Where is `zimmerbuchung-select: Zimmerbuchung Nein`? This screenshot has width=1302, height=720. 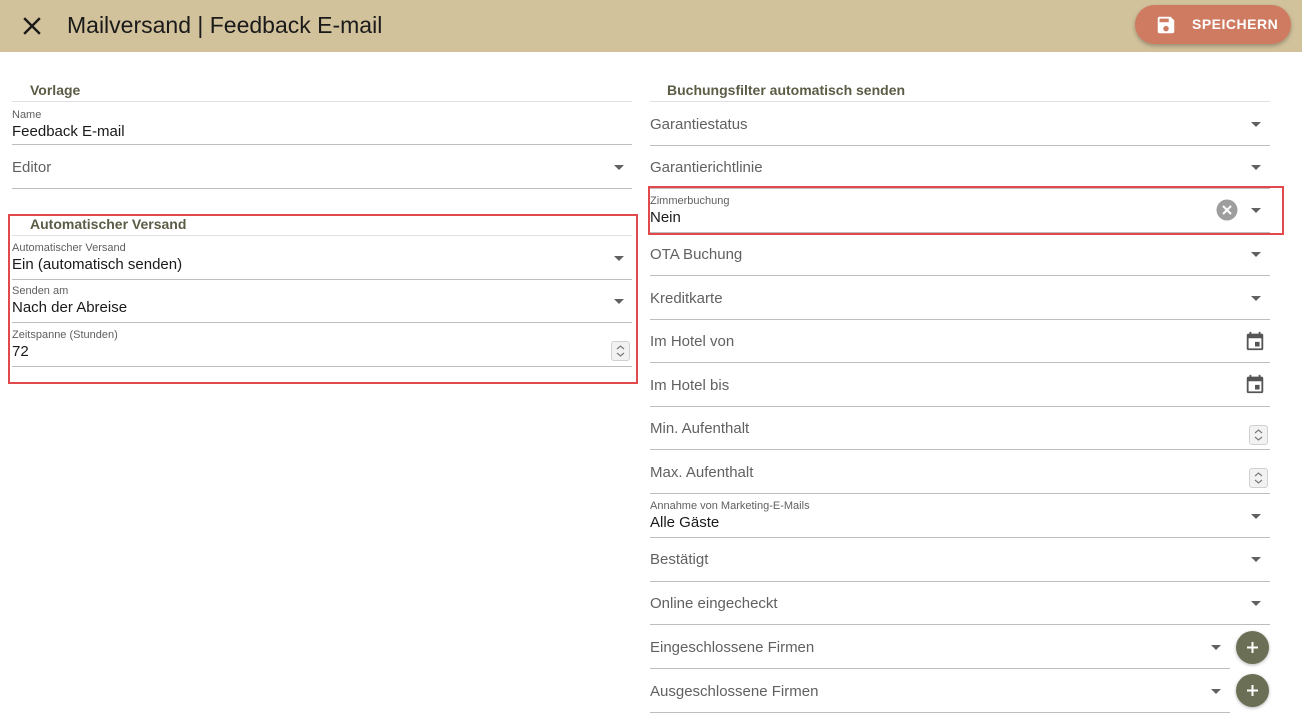
zimmerbuchung-select: Zimmerbuchung Nein is located at coordinates (960, 211).